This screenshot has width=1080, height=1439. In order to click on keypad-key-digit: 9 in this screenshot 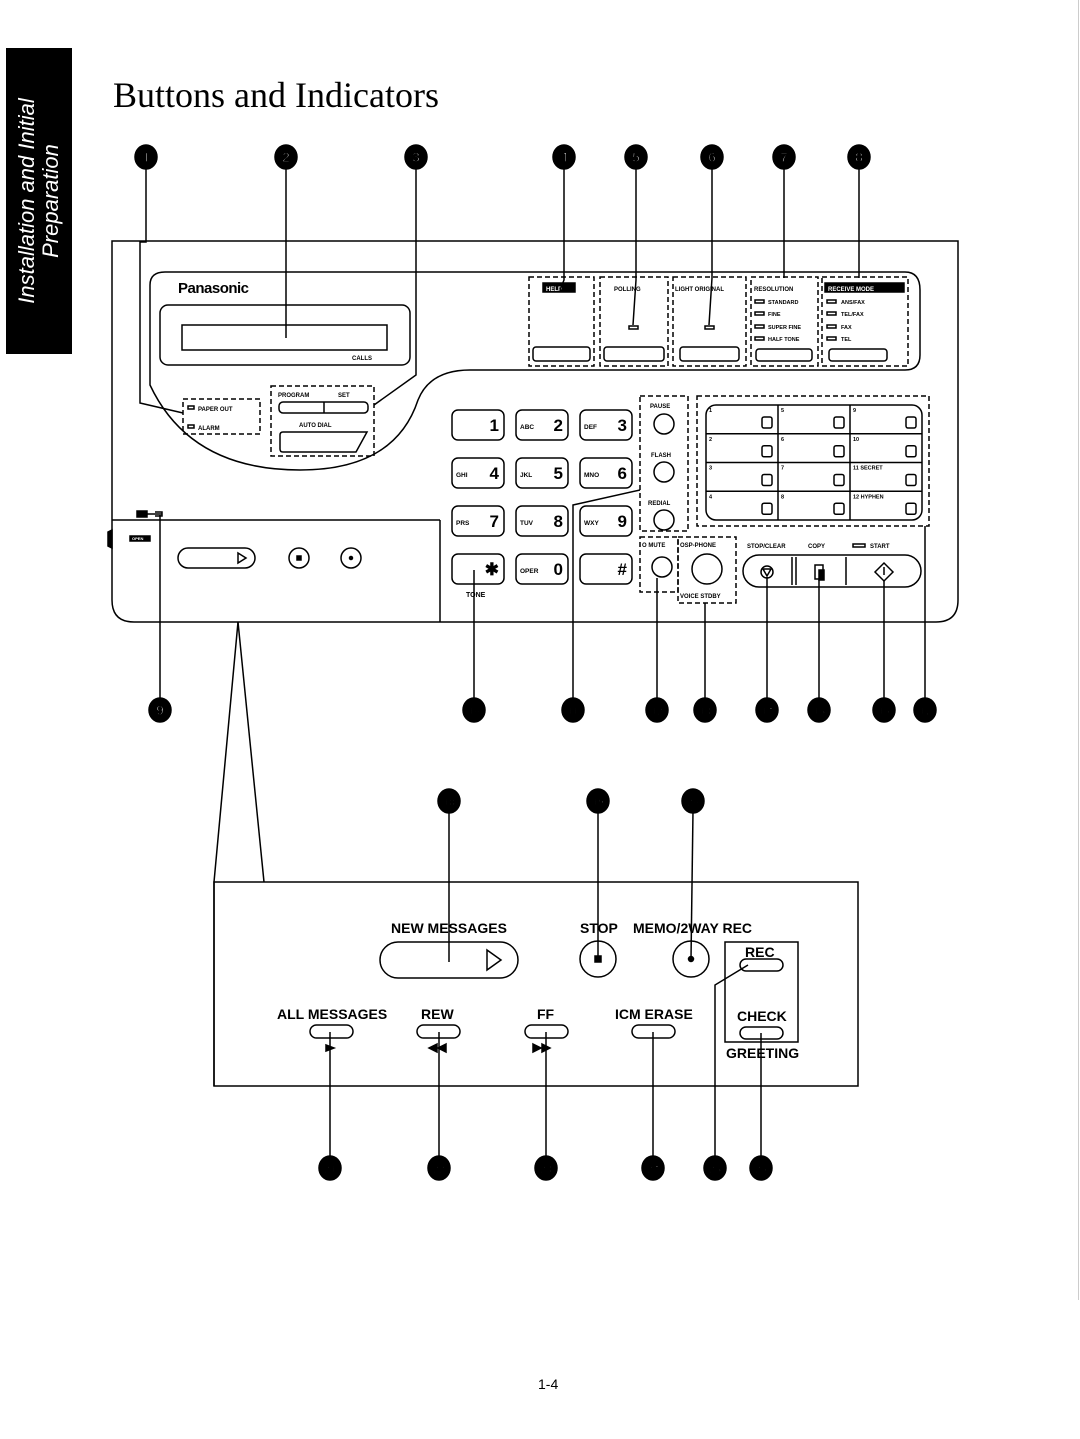, I will do `click(622, 521)`.